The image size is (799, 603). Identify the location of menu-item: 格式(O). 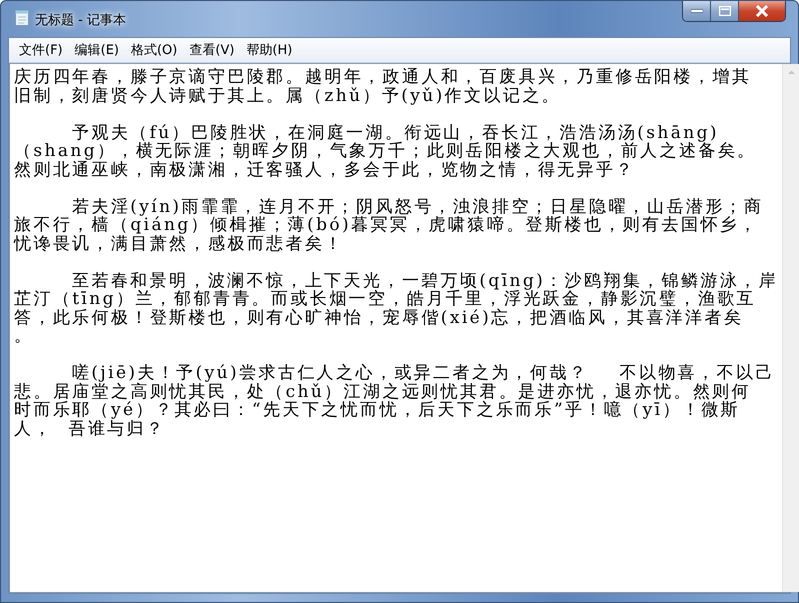
(154, 50).